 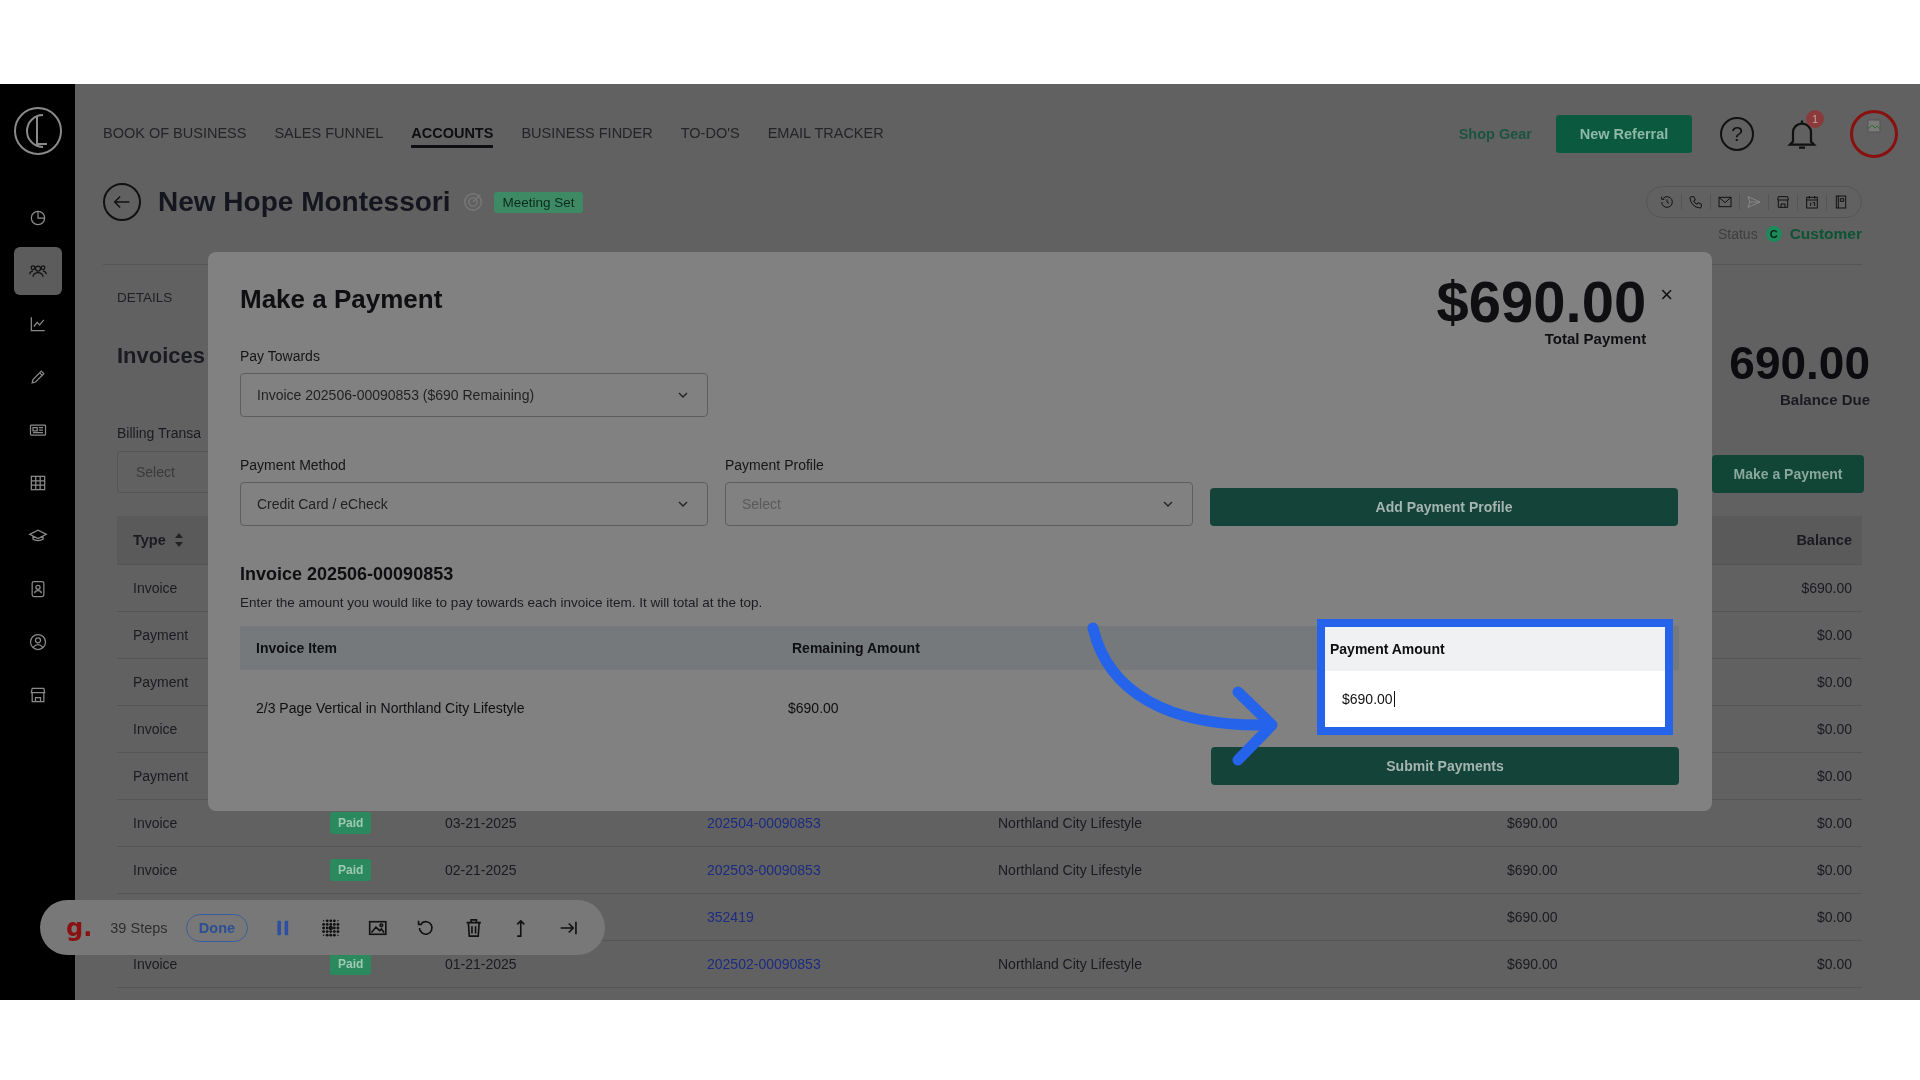 I want to click on tab: DETAILS, so click(x=145, y=297).